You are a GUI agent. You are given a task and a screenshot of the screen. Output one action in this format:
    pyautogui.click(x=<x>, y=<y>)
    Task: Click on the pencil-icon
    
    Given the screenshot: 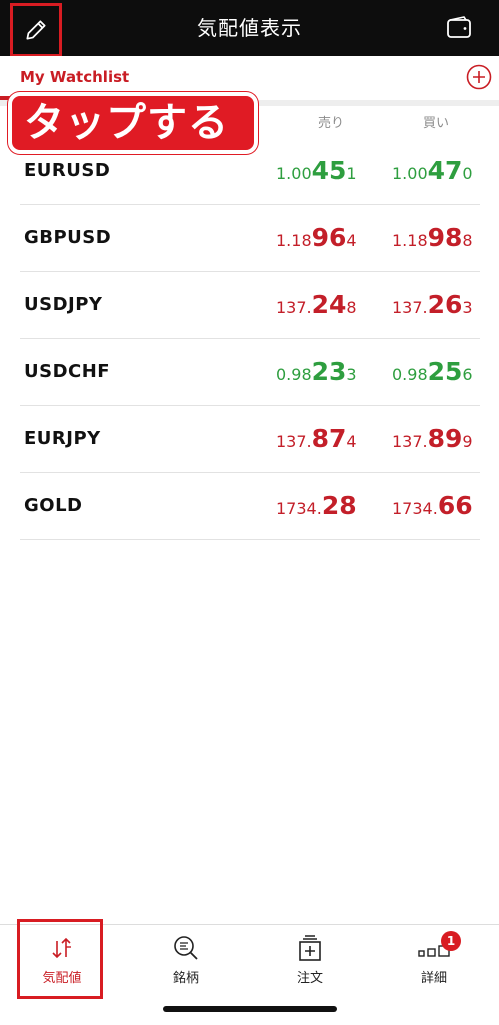 What is the action you would take?
    pyautogui.click(x=36, y=30)
    